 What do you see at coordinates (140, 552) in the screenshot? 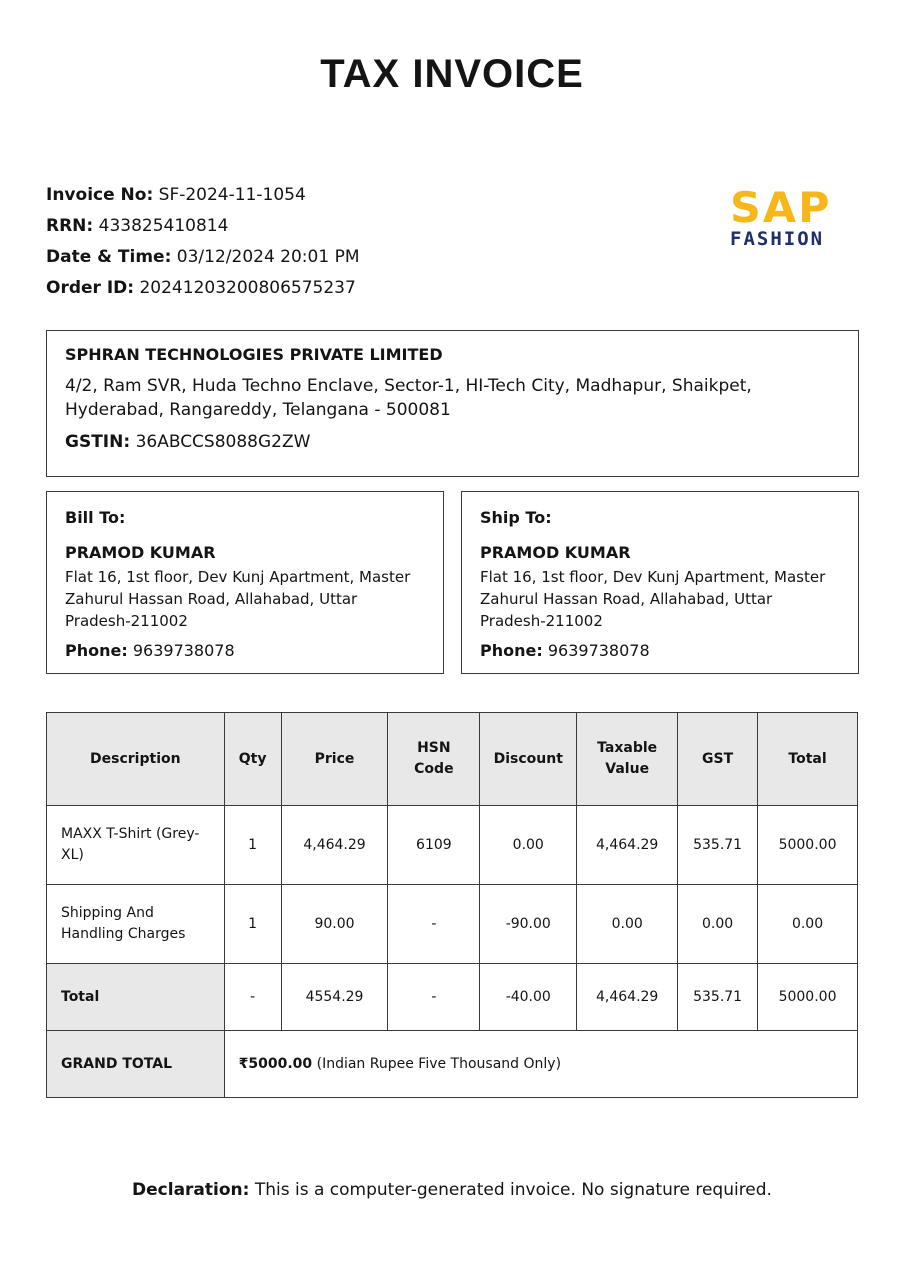
I see `bill-to-name: PRAMOD KUMAR` at bounding box center [140, 552].